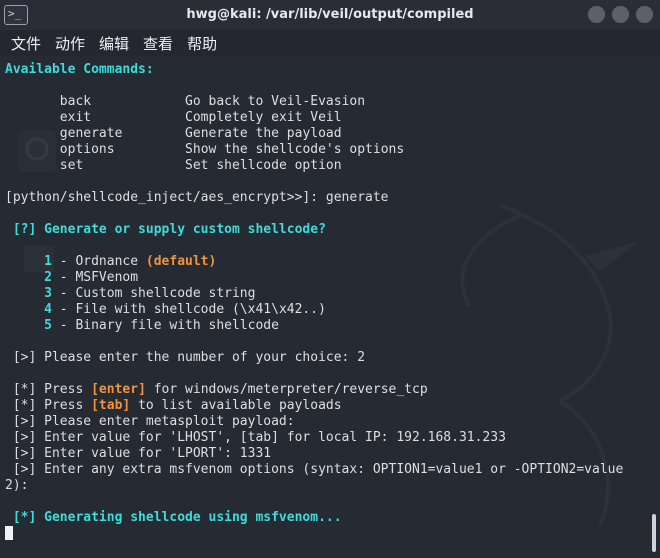  What do you see at coordinates (75, 117) in the screenshot?
I see `command-name: exit` at bounding box center [75, 117].